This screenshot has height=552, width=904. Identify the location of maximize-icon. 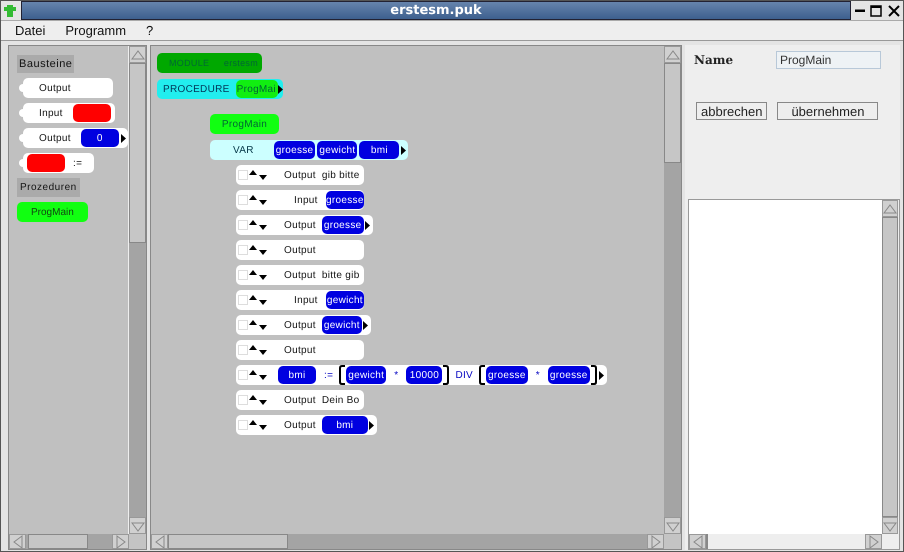
(876, 11).